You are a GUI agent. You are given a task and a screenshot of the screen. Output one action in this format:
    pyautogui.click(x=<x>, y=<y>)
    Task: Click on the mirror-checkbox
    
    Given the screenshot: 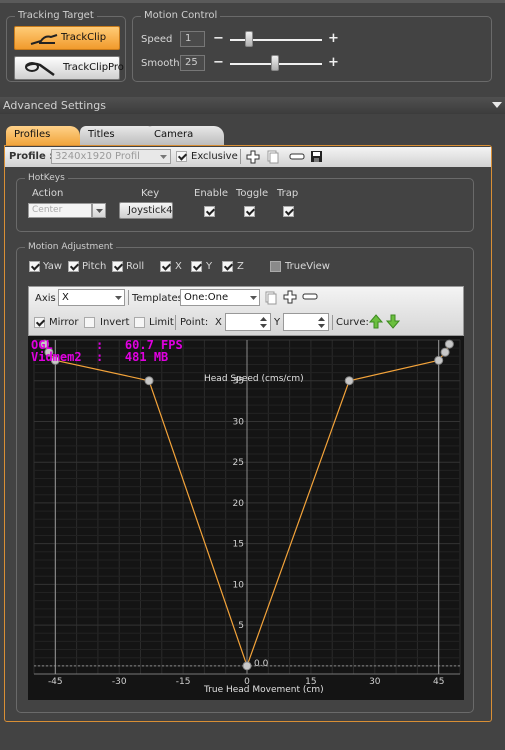 What is the action you would take?
    pyautogui.click(x=39, y=322)
    